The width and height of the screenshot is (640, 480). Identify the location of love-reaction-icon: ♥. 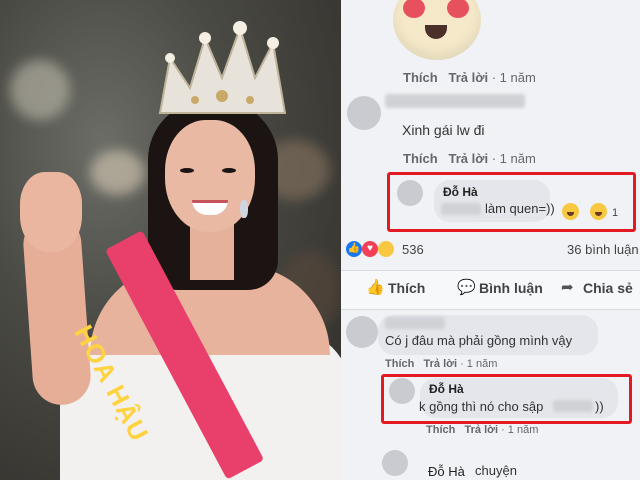
(370, 249).